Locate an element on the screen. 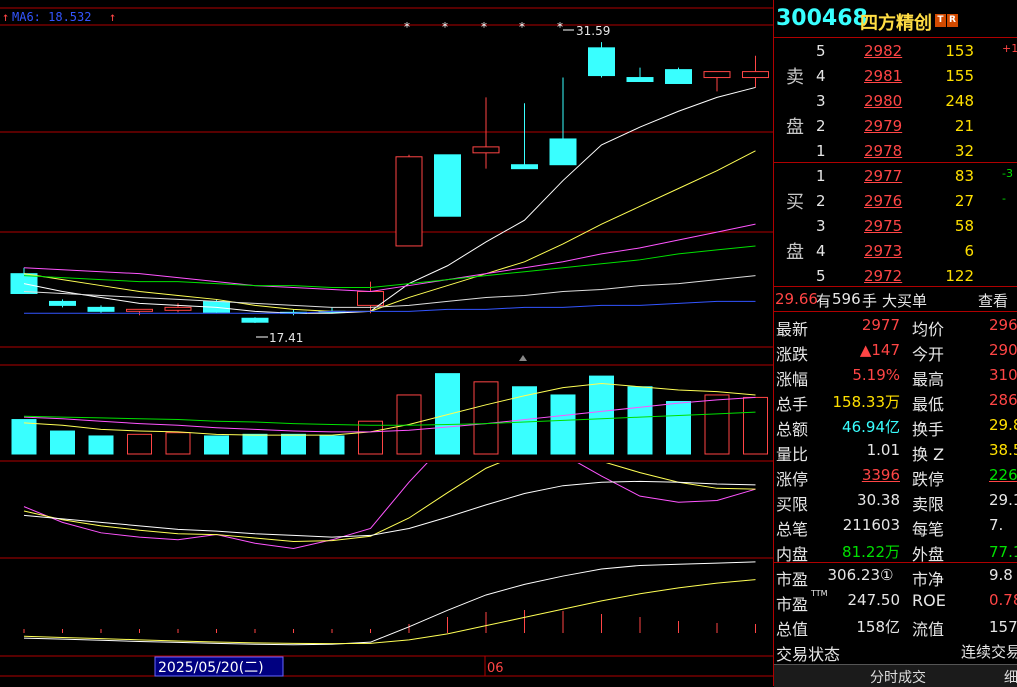  stat-row: 涨幅 5.19% 最高 310 is located at coordinates (895, 376).